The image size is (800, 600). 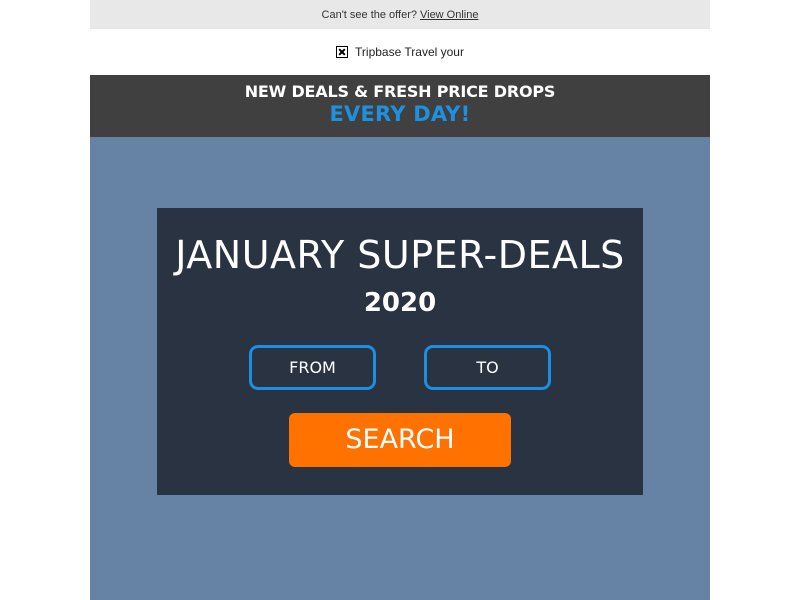 What do you see at coordinates (487, 367) in the screenshot?
I see `to-field: TO` at bounding box center [487, 367].